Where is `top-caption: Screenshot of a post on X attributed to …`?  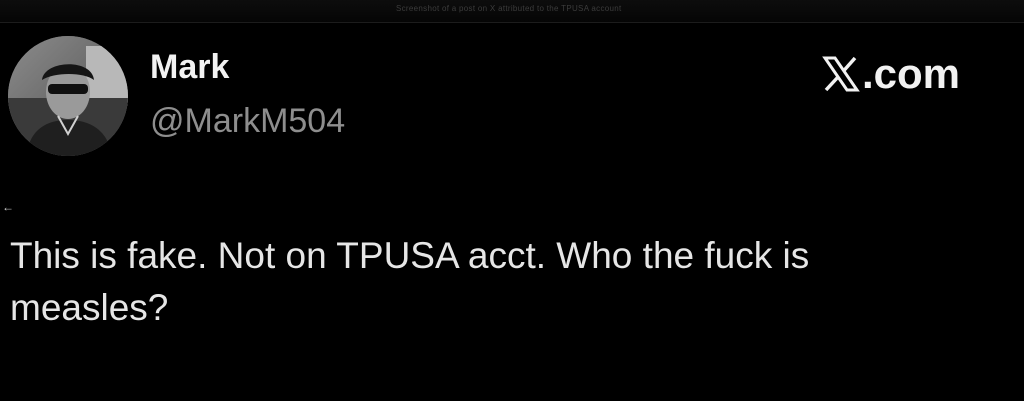 top-caption: Screenshot of a post on X attributed to … is located at coordinates (509, 8).